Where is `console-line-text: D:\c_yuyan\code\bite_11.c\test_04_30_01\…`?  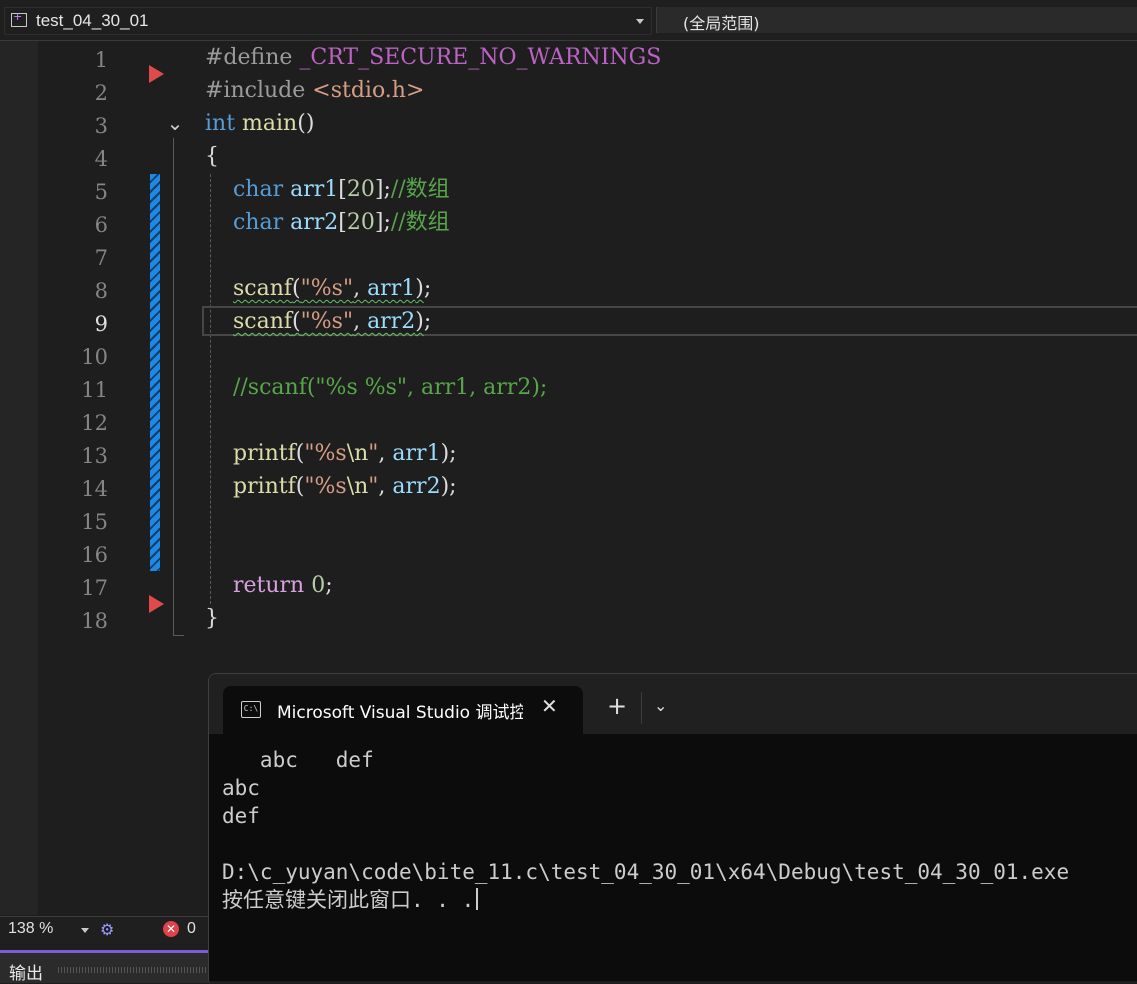 console-line-text: D:\c_yuyan\code\bite_11.c\test_04_30_01\… is located at coordinates (646, 872).